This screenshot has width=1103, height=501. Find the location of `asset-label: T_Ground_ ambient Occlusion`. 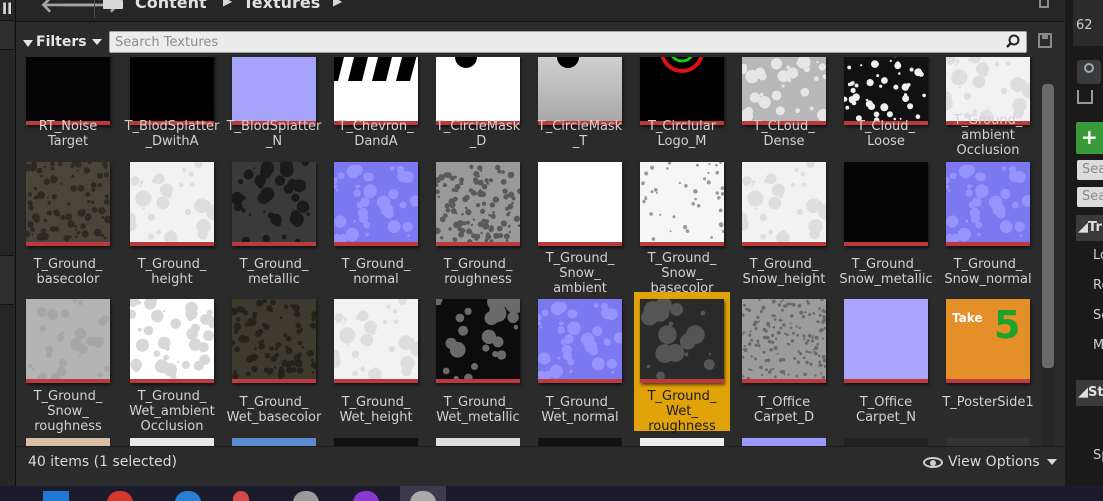

asset-label: T_Ground_ ambient Occlusion is located at coordinates (988, 135).